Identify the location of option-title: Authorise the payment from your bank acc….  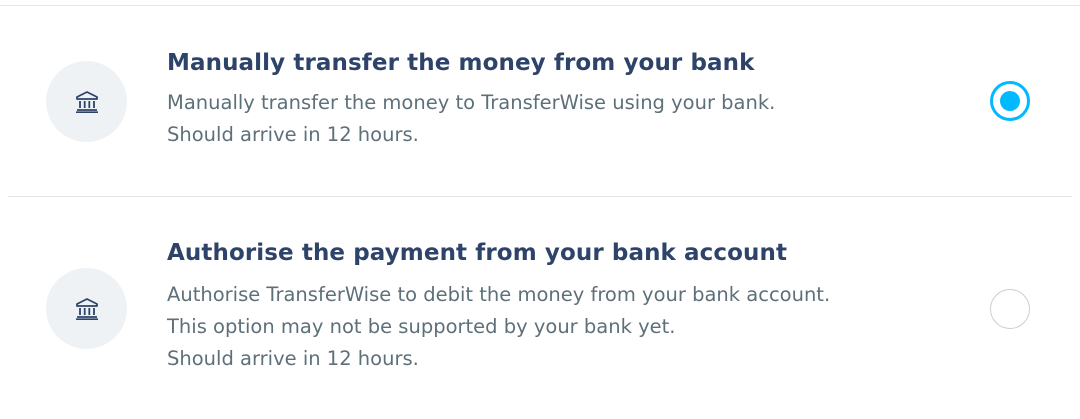
(477, 253).